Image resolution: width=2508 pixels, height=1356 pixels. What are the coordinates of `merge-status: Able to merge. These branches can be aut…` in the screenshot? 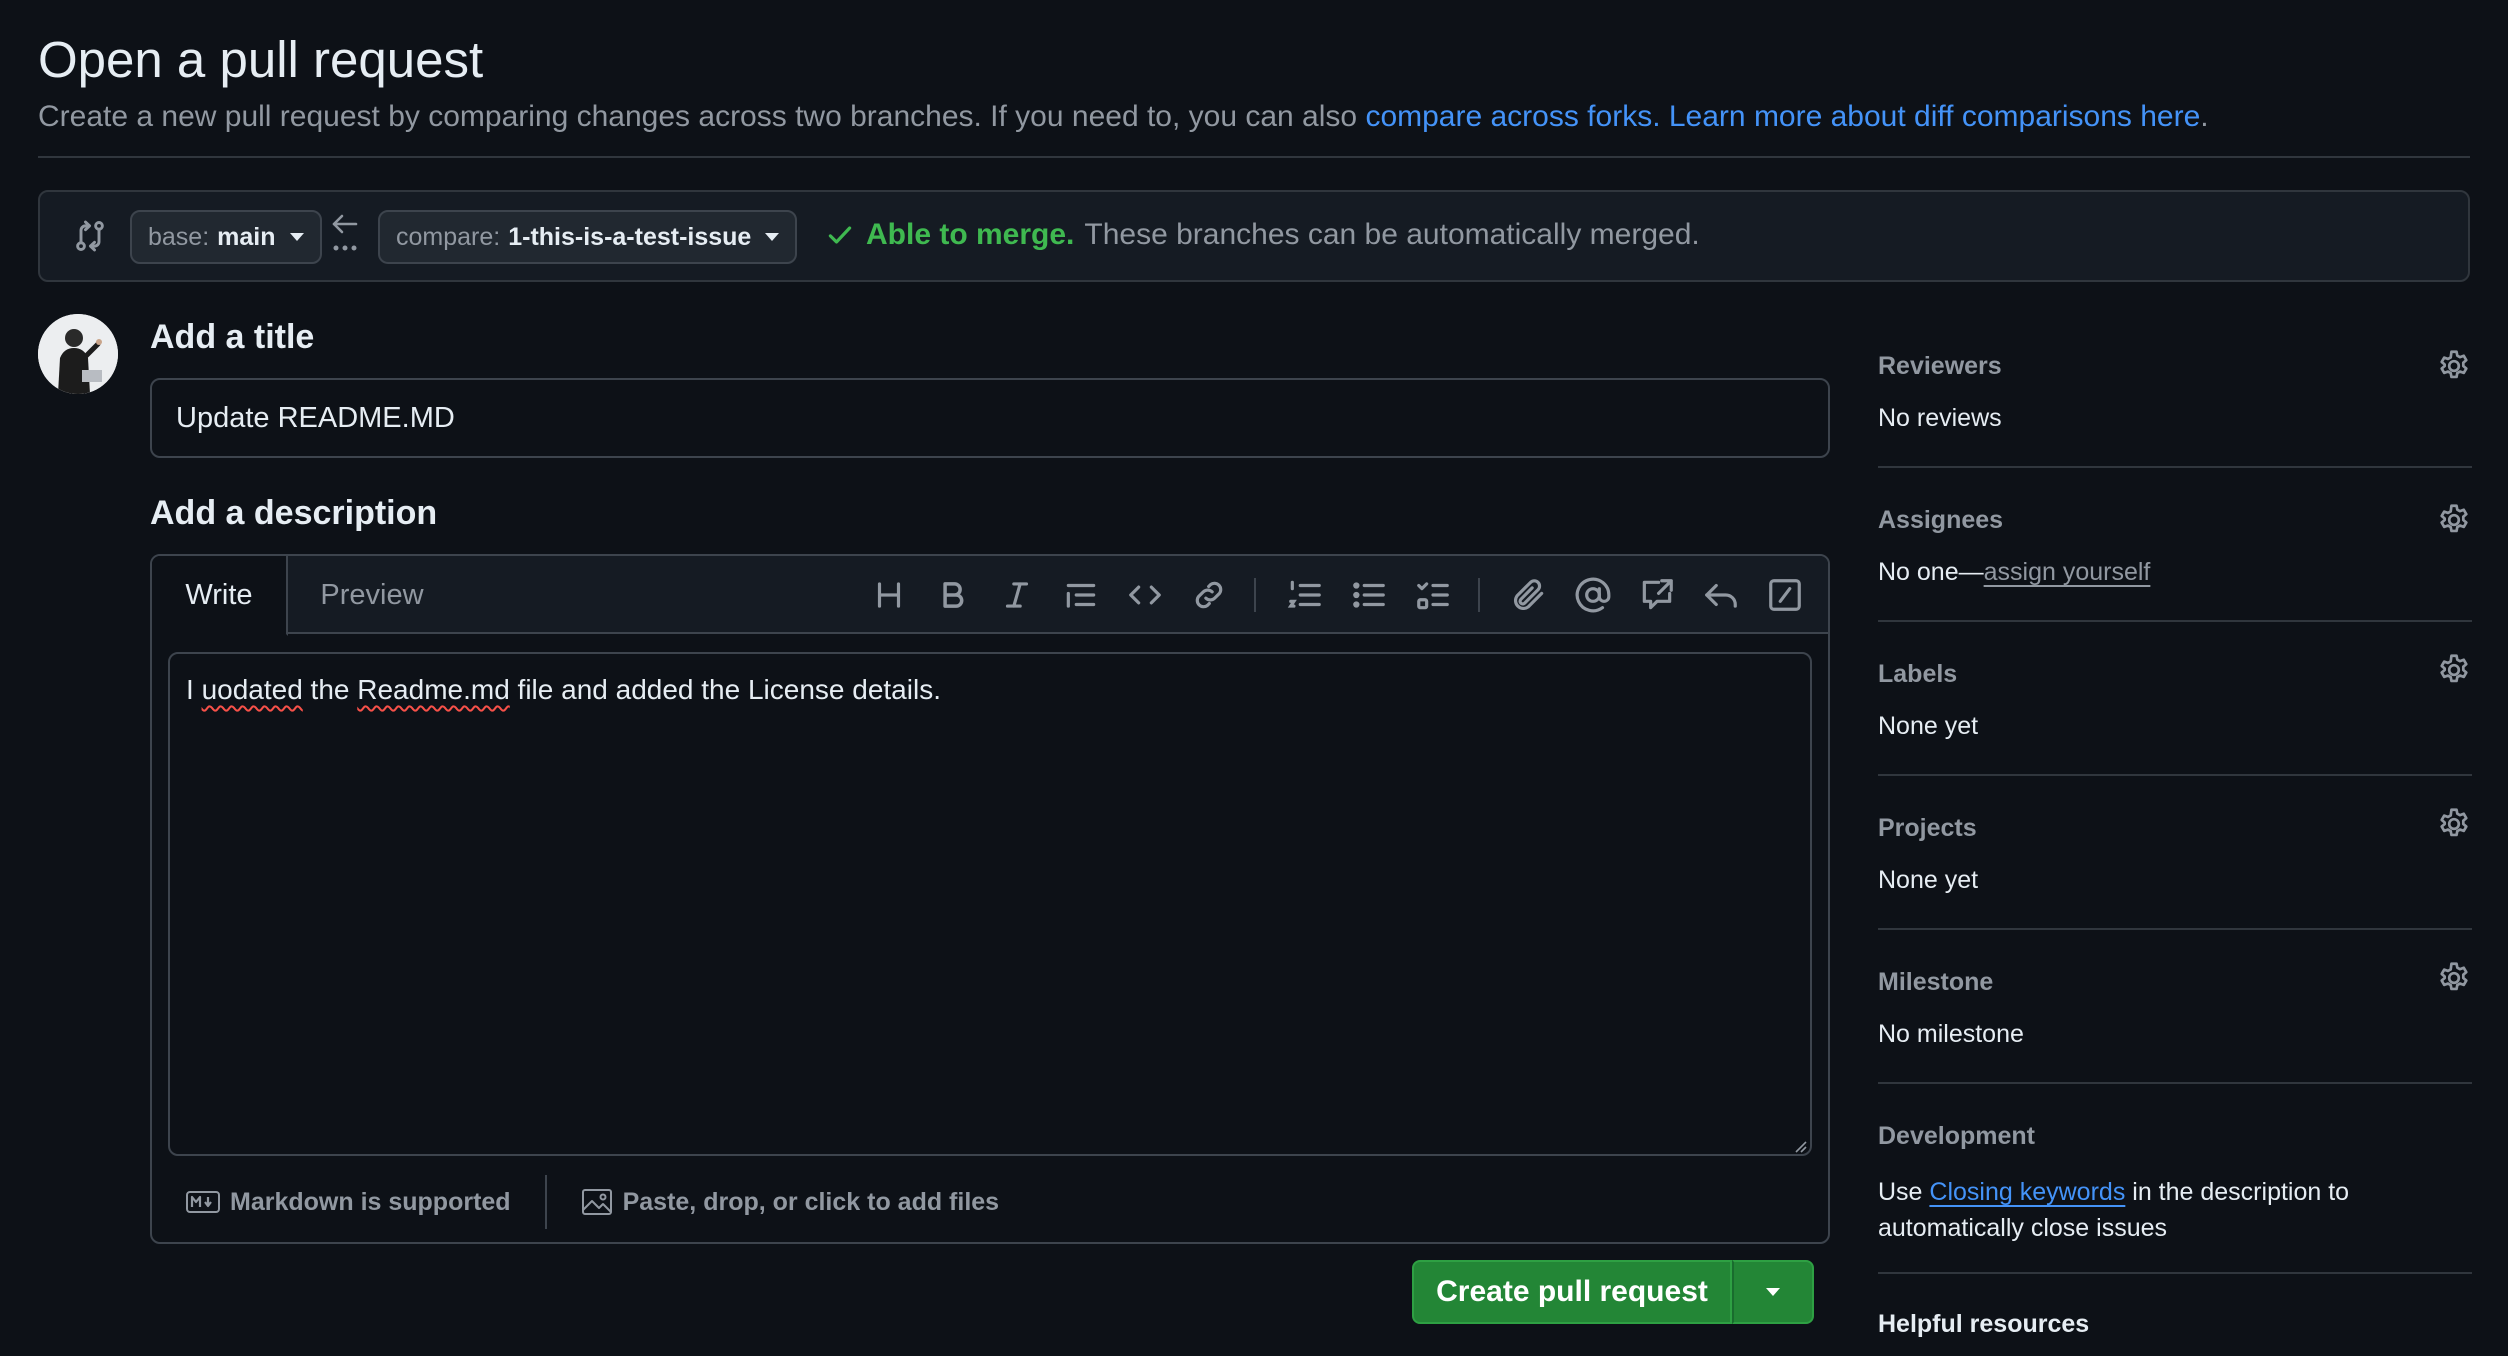 It's located at (1263, 235).